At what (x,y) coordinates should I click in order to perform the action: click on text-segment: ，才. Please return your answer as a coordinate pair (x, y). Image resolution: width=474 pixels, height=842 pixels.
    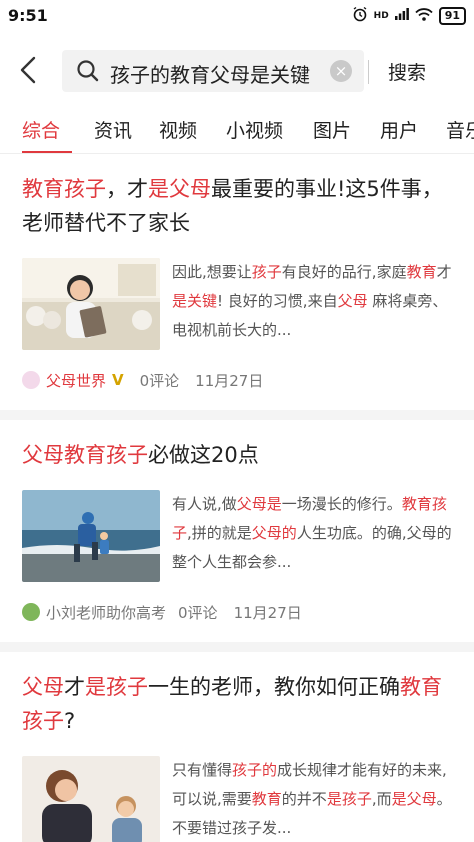
    Looking at the image, I should click on (127, 189).